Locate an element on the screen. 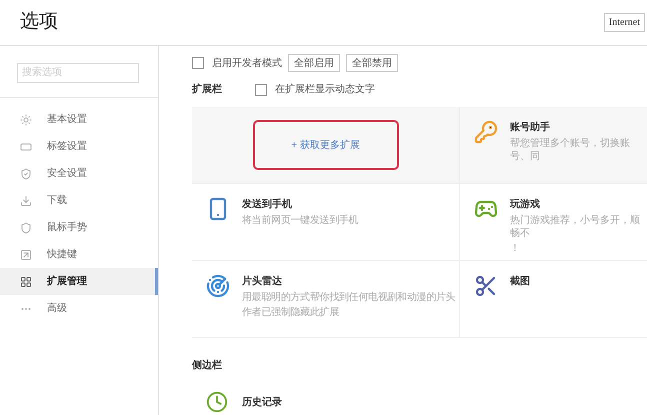 The height and width of the screenshot is (415, 647). extension-description: 将当前网页一键发送到手机 is located at coordinates (300, 220).